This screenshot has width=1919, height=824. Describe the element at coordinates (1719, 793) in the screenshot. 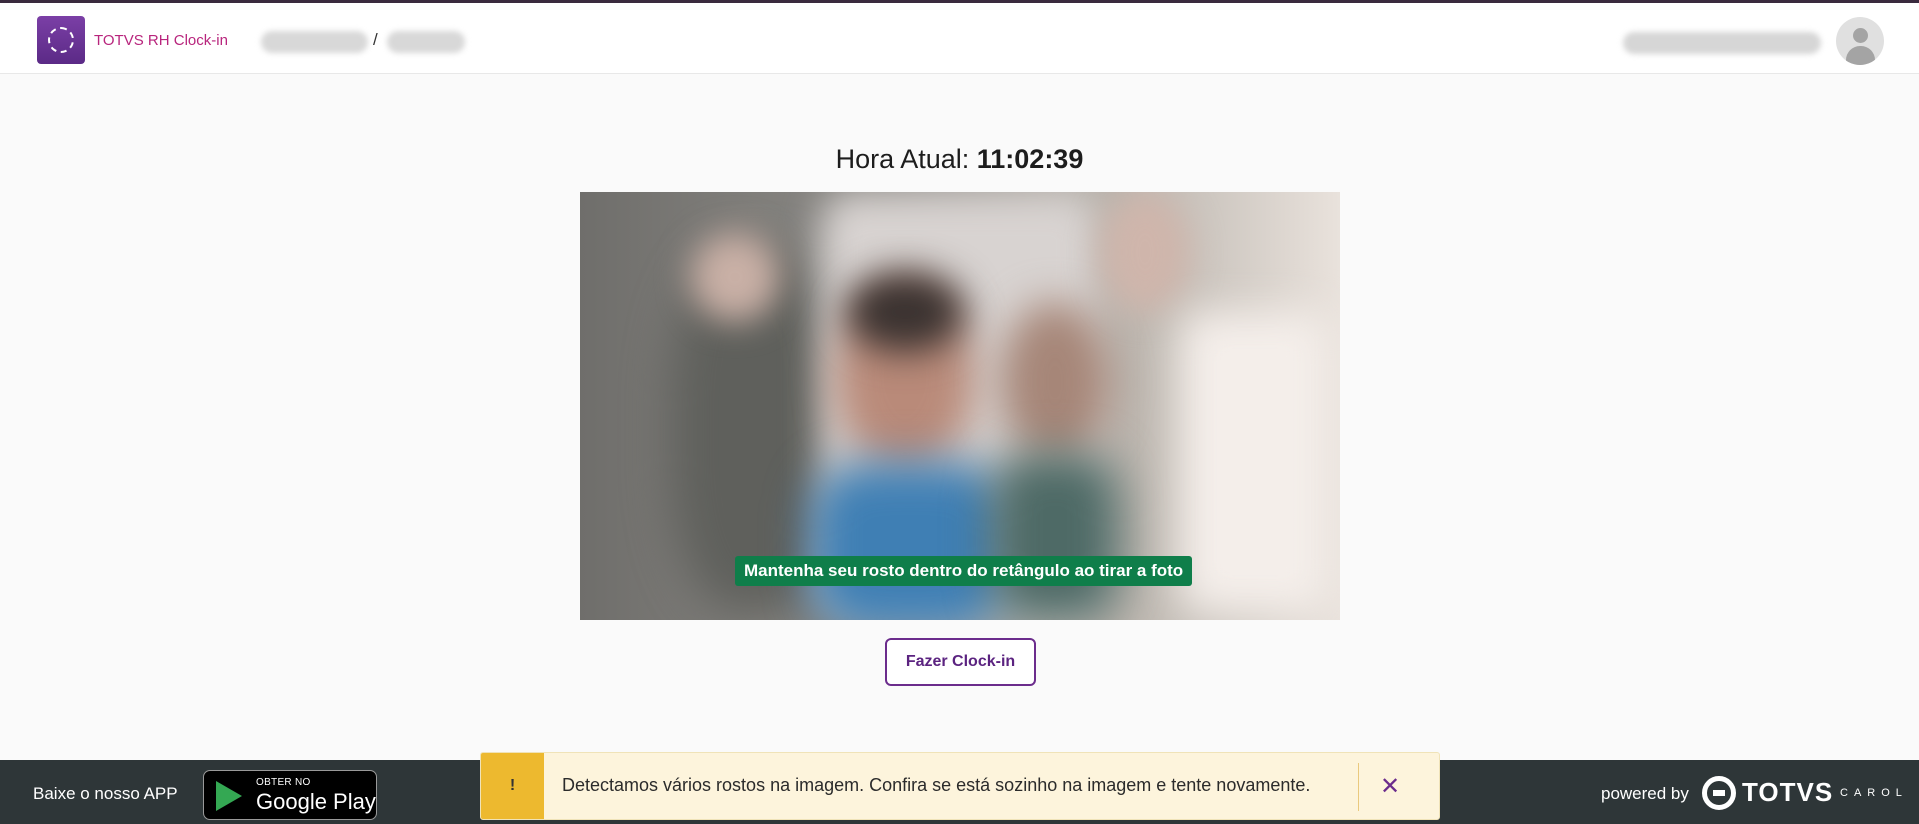

I see `totvs-logo-icon` at that location.